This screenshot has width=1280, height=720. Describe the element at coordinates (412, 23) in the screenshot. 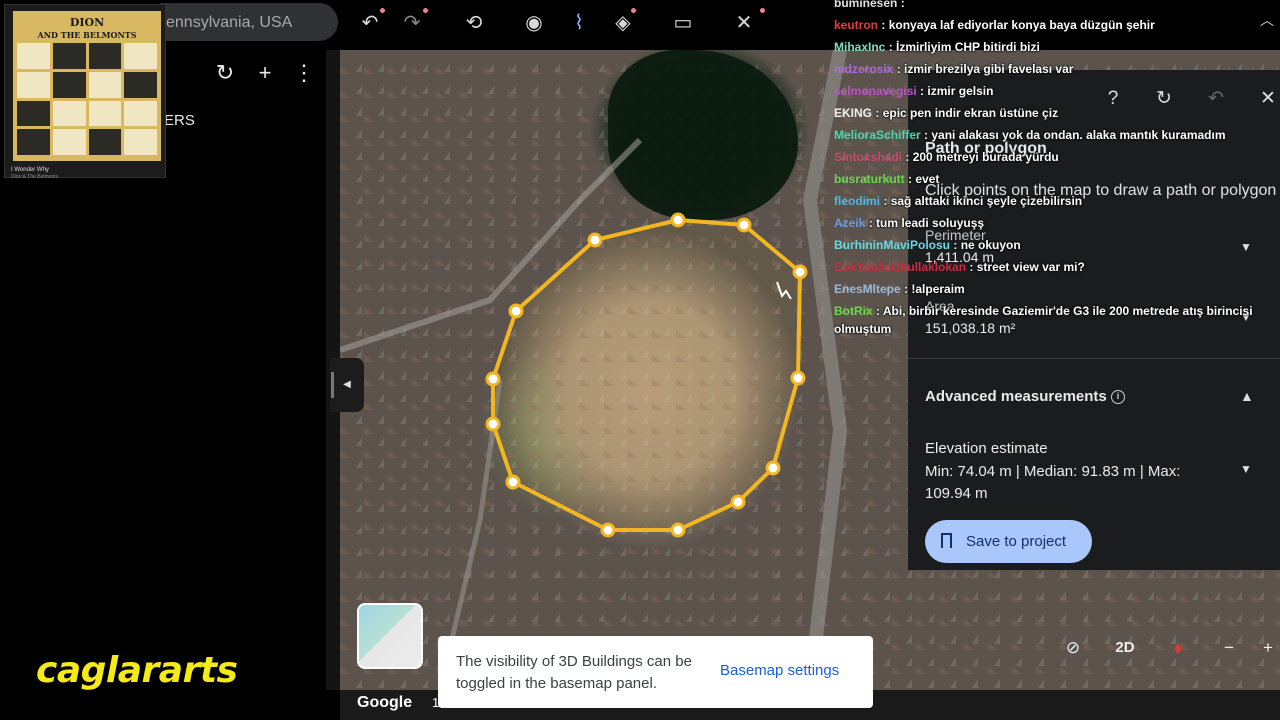

I see `redo-icon: ↷` at that location.